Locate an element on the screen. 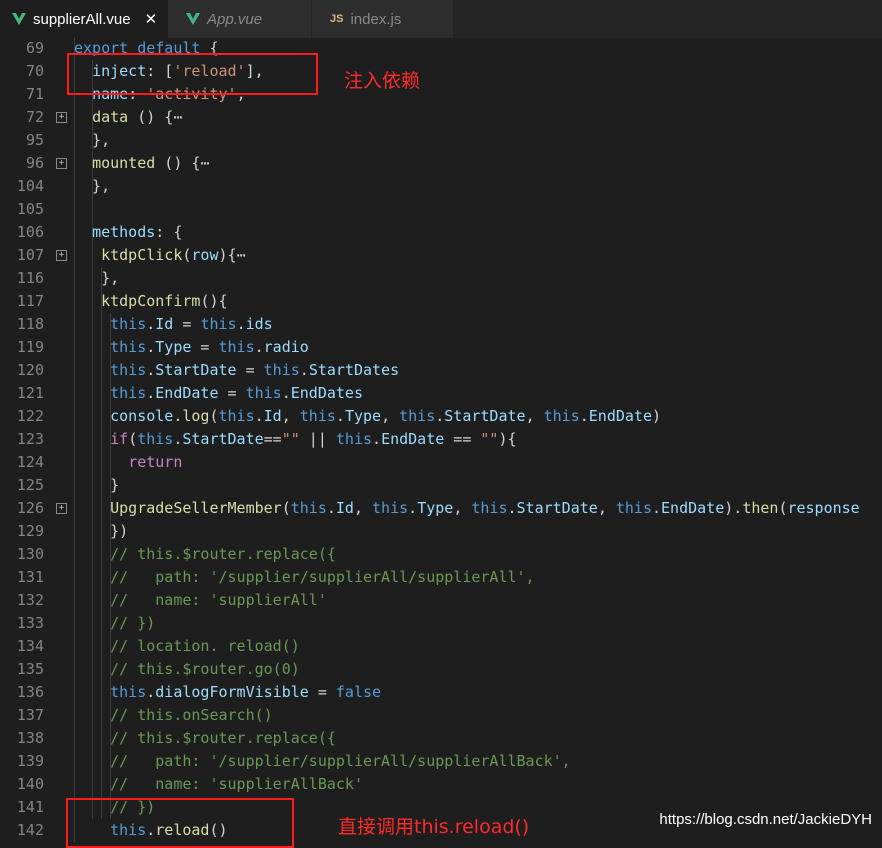  line-number: 130 is located at coordinates (30, 554).